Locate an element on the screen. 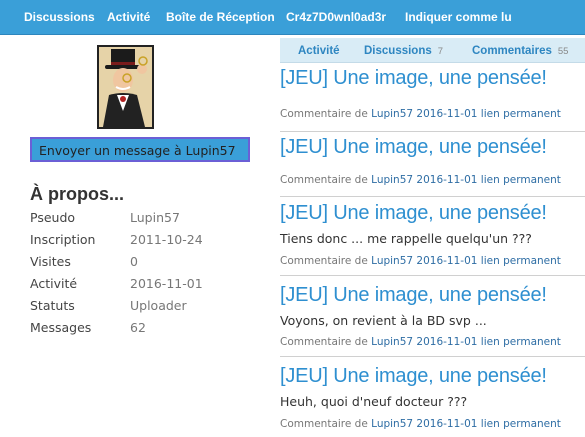  about-row-pseudo: Pseudo Lupin57 is located at coordinates (145, 221).